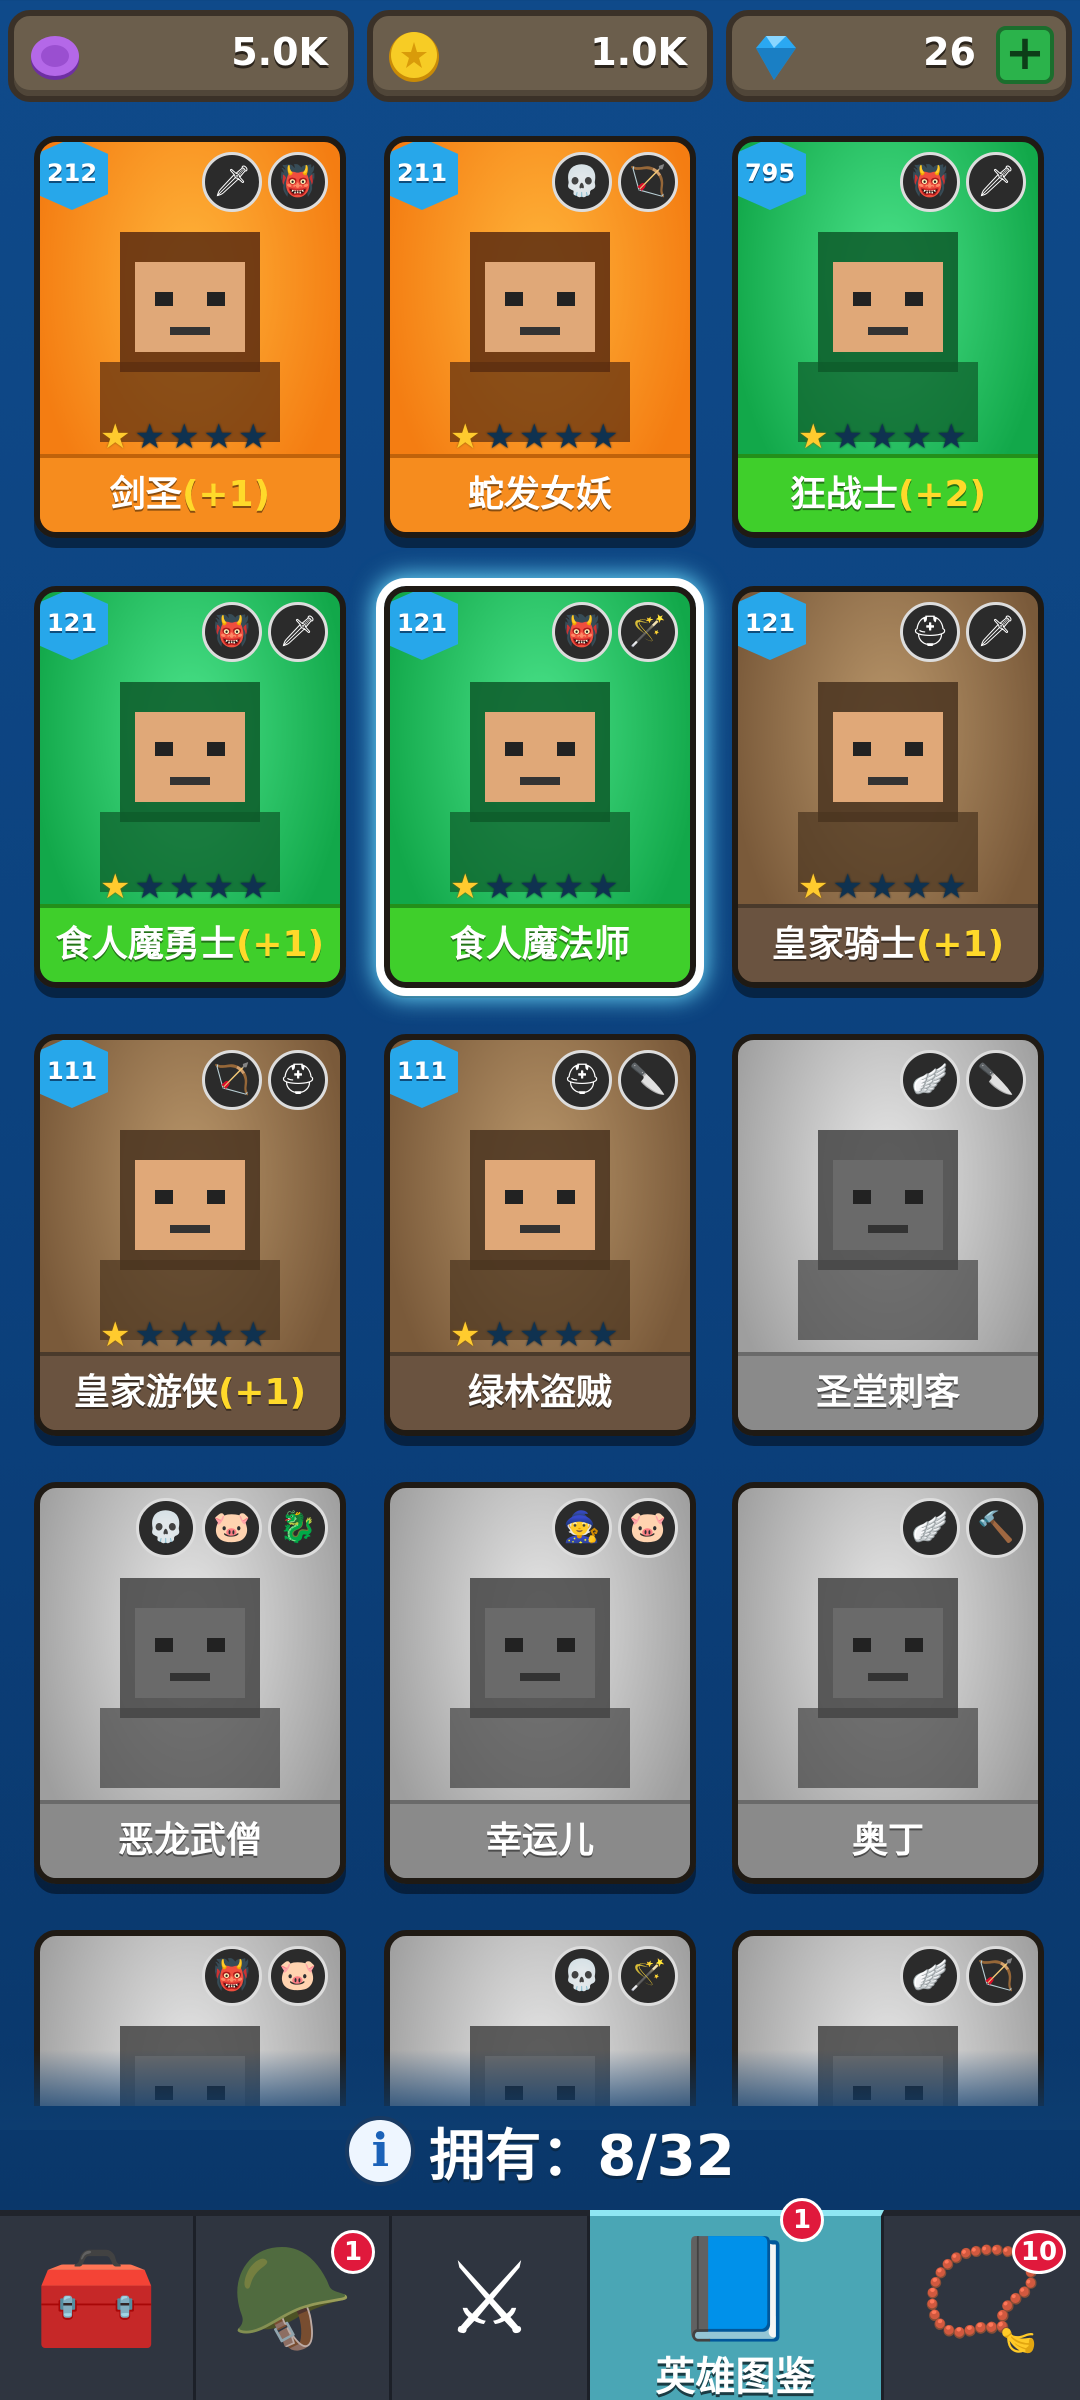 Image resolution: width=1080 pixels, height=2400 pixels. Describe the element at coordinates (190, 943) in the screenshot. I see `hero-name: 食人魔勇士(+1)` at that location.